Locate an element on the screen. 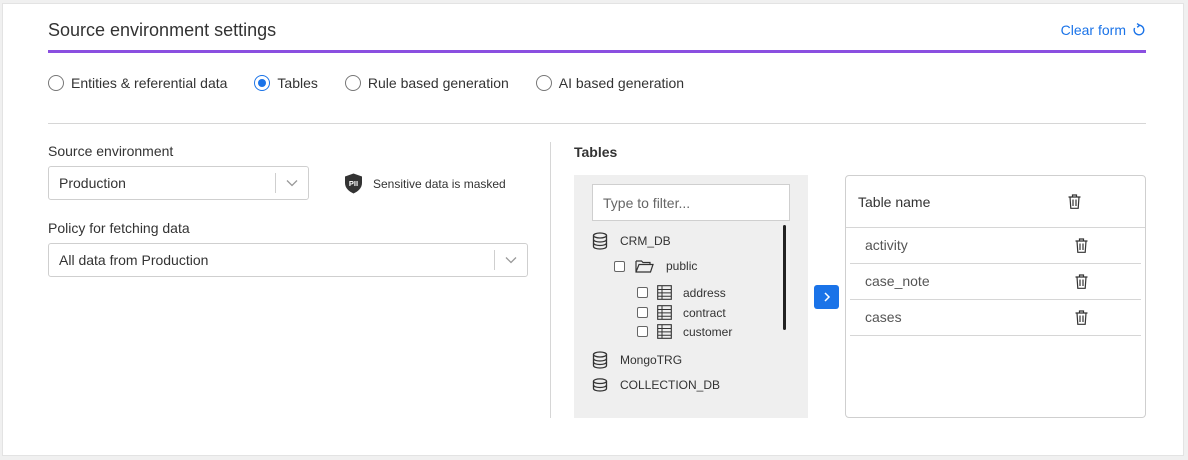  tree-node-label: customer is located at coordinates (708, 331).